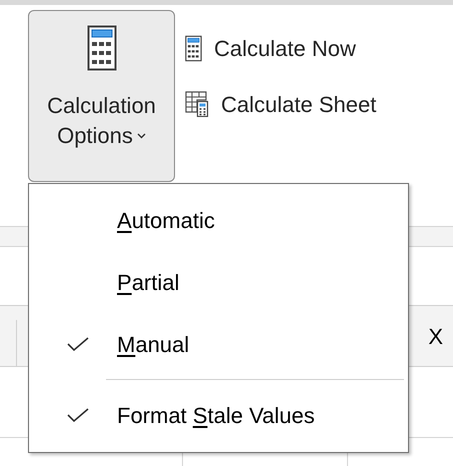 This screenshot has height=466, width=453. Describe the element at coordinates (218, 220) in the screenshot. I see `menu-item: Automatic` at that location.